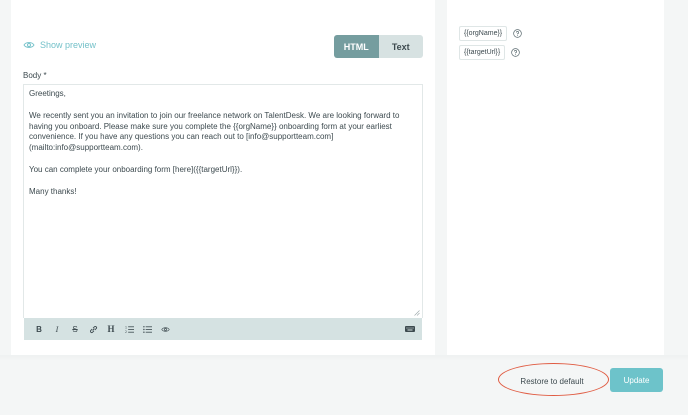 The height and width of the screenshot is (415, 688). I want to click on variable-row-orgname: {{orgName}}, so click(490, 33).